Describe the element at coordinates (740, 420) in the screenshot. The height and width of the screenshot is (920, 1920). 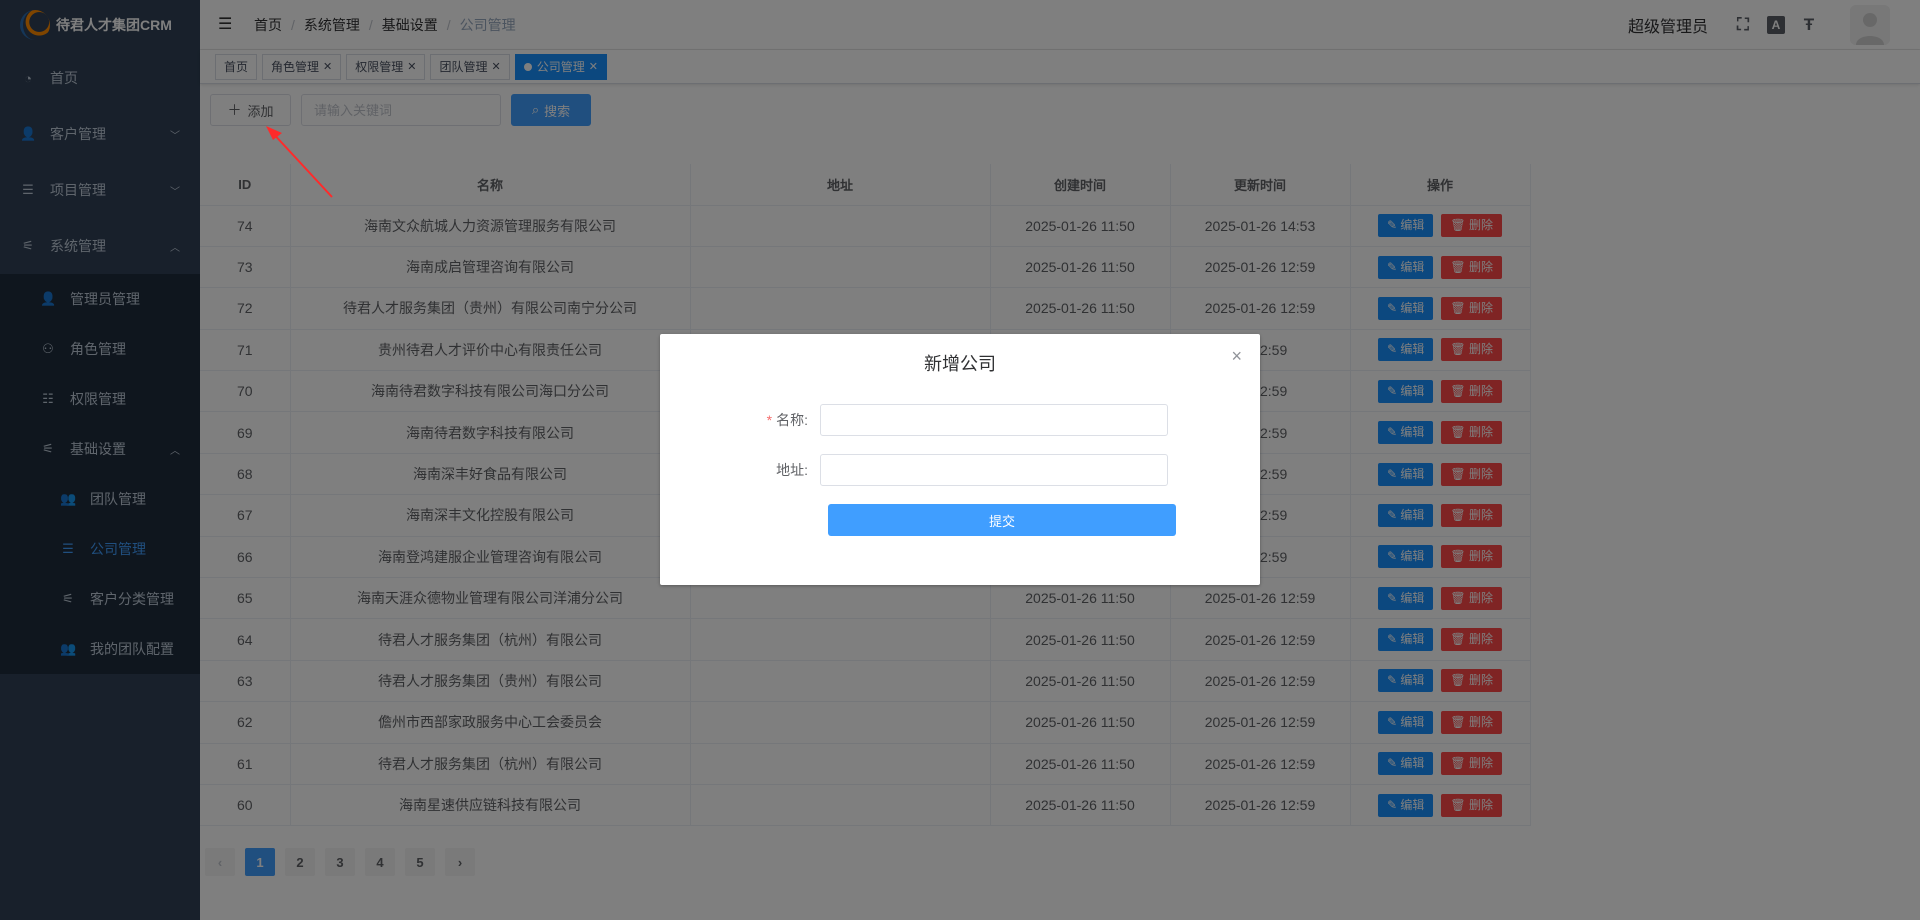
I see `name-label: * 名称:` at that location.